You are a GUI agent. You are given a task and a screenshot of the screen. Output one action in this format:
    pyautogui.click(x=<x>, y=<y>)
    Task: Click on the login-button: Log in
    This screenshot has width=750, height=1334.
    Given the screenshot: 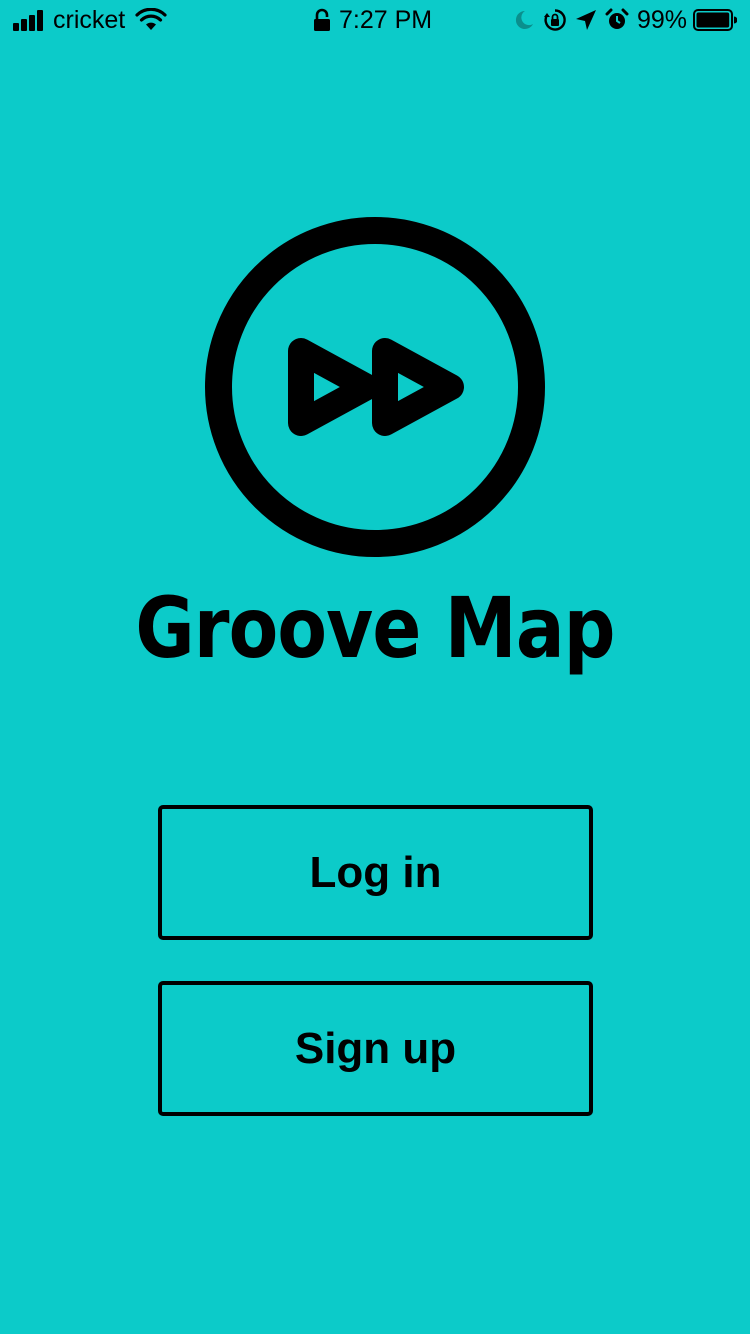 What is the action you would take?
    pyautogui.click(x=375, y=872)
    